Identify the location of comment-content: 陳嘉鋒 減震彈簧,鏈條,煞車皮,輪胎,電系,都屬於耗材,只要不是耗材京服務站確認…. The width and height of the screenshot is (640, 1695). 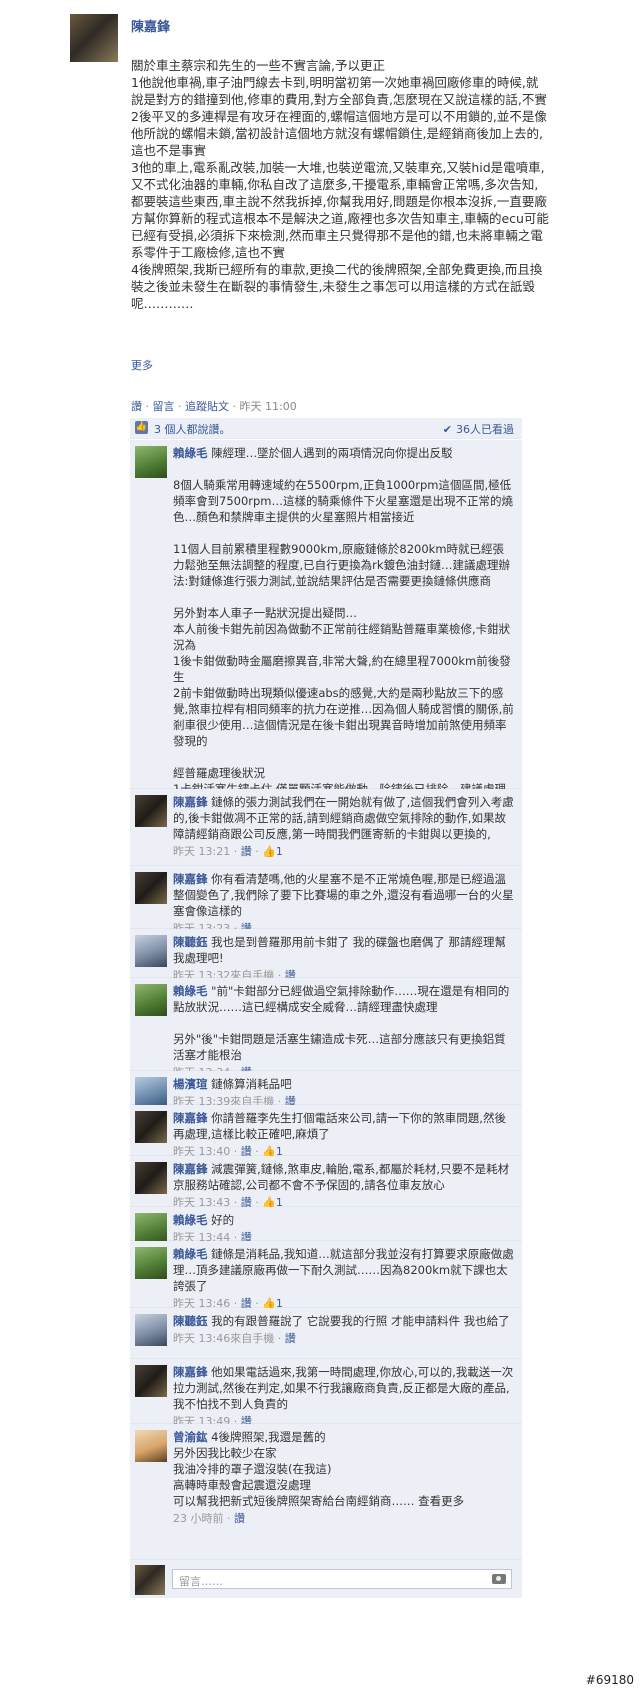
(344, 1186).